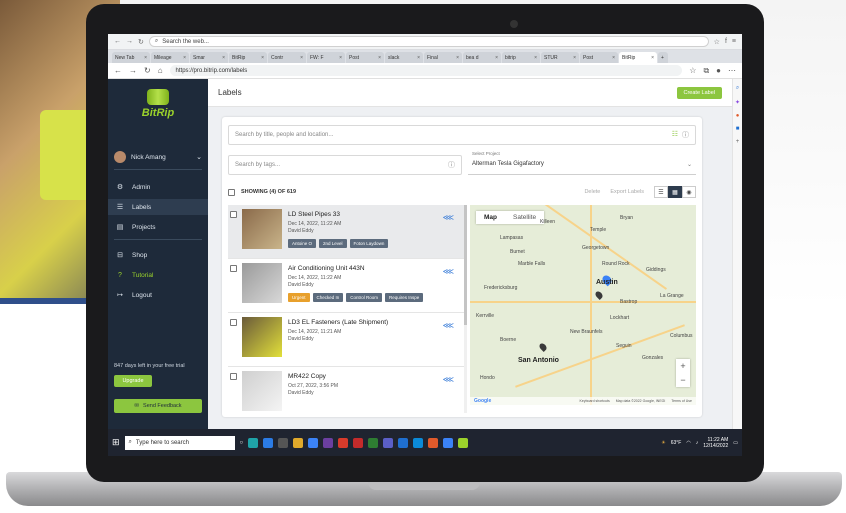 This screenshot has height=513, width=846. What do you see at coordinates (627, 192) in the screenshot?
I see `export-labels-button: Export Labels` at bounding box center [627, 192].